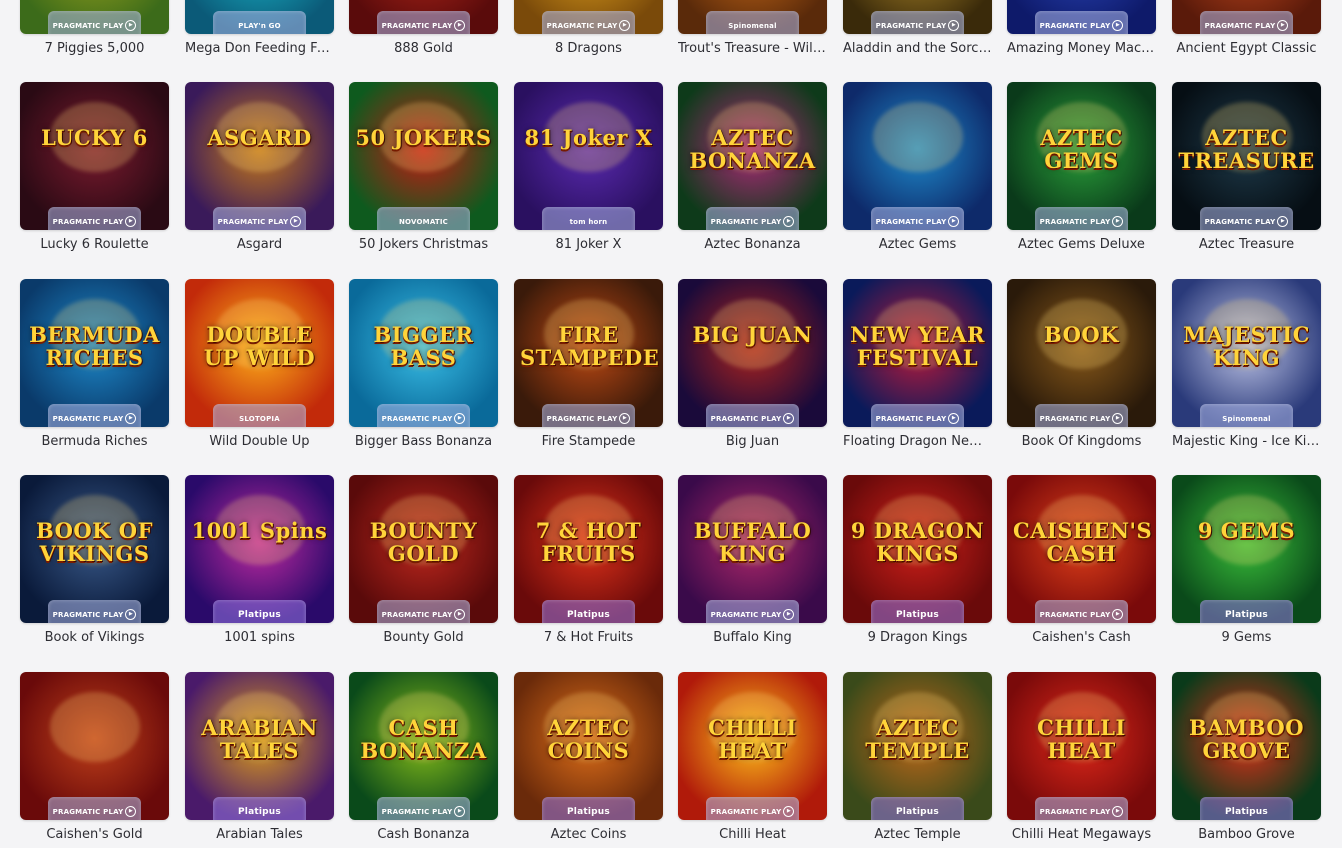 The width and height of the screenshot is (1342, 848). I want to click on game-card: DOUBLE UP WILD SLOTOPIA Wild Double Up, so click(259, 364).